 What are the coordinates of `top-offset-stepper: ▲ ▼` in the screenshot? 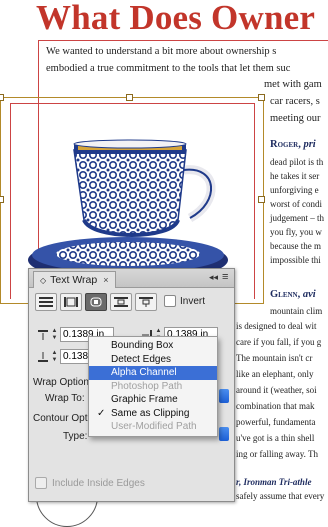 It's located at (54, 335).